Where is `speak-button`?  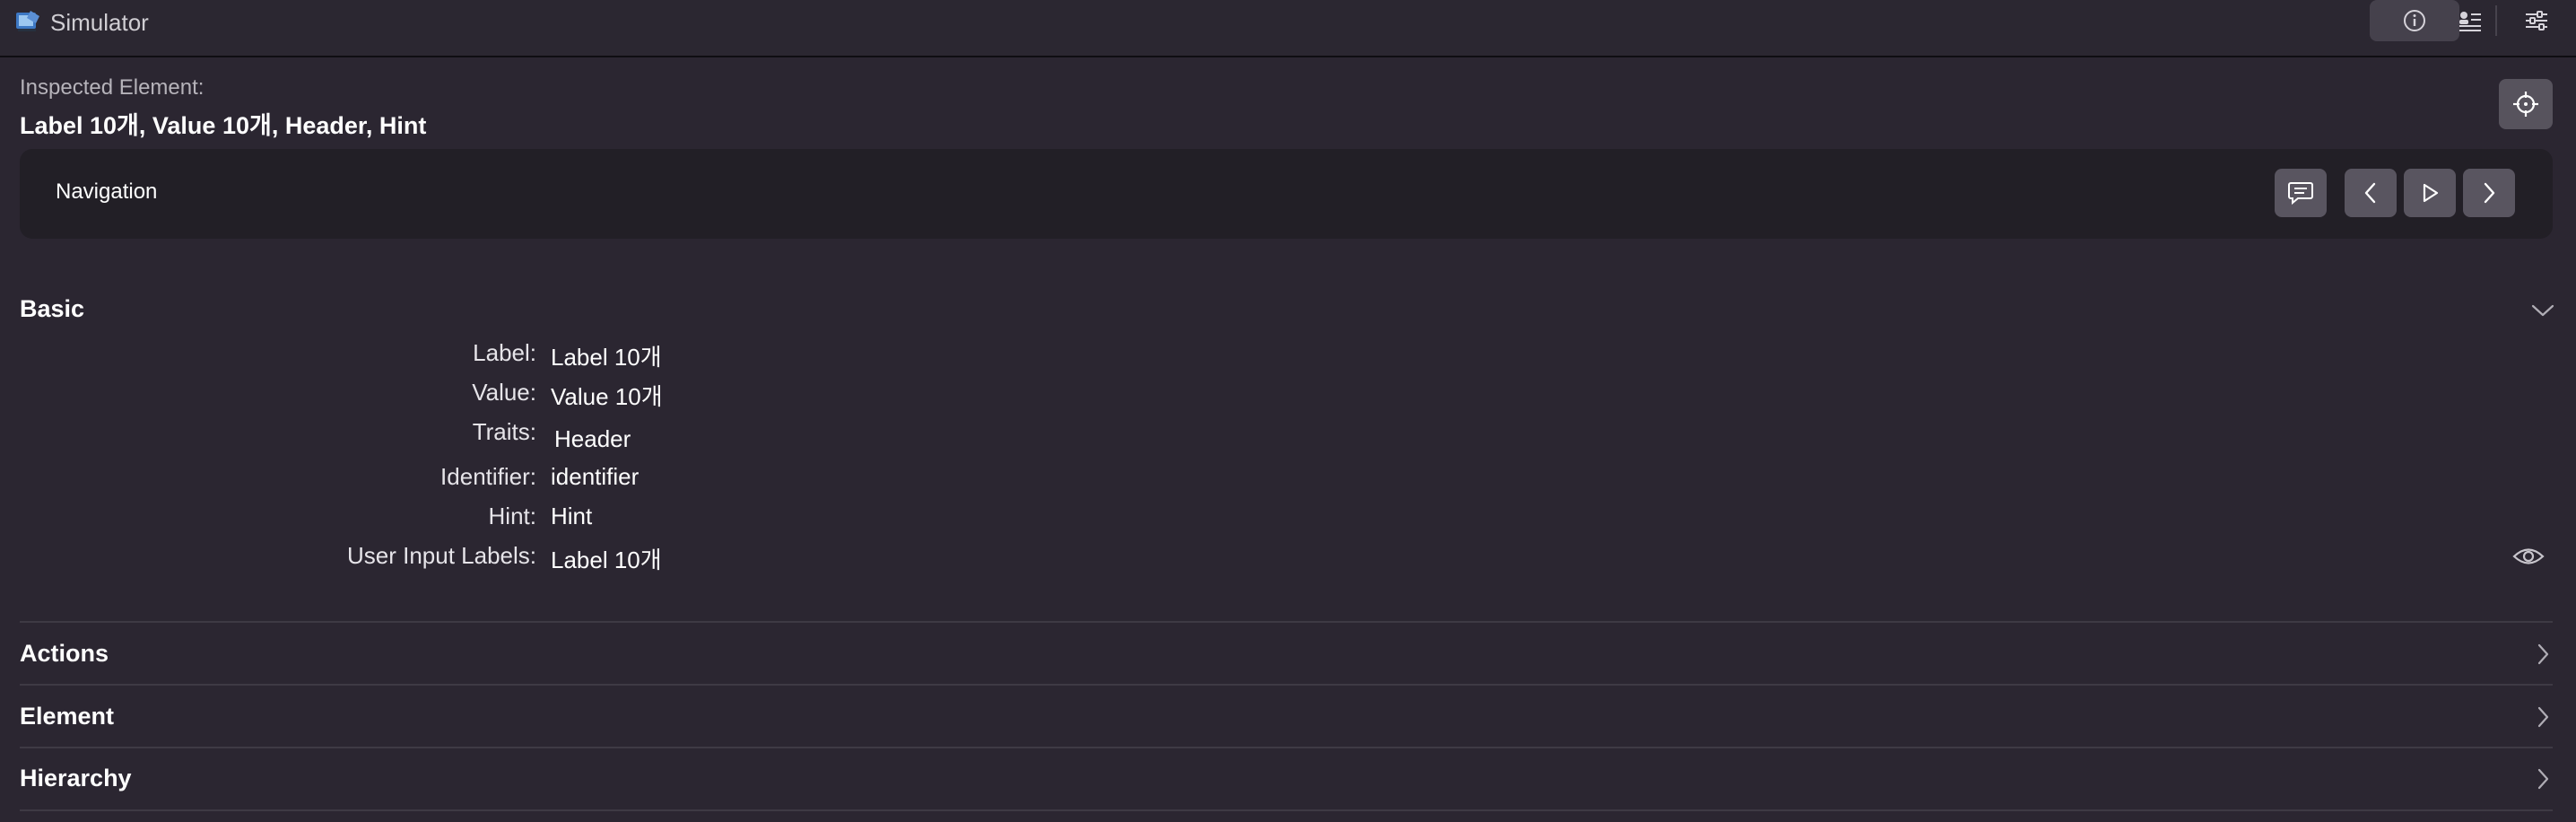 speak-button is located at coordinates (2301, 193).